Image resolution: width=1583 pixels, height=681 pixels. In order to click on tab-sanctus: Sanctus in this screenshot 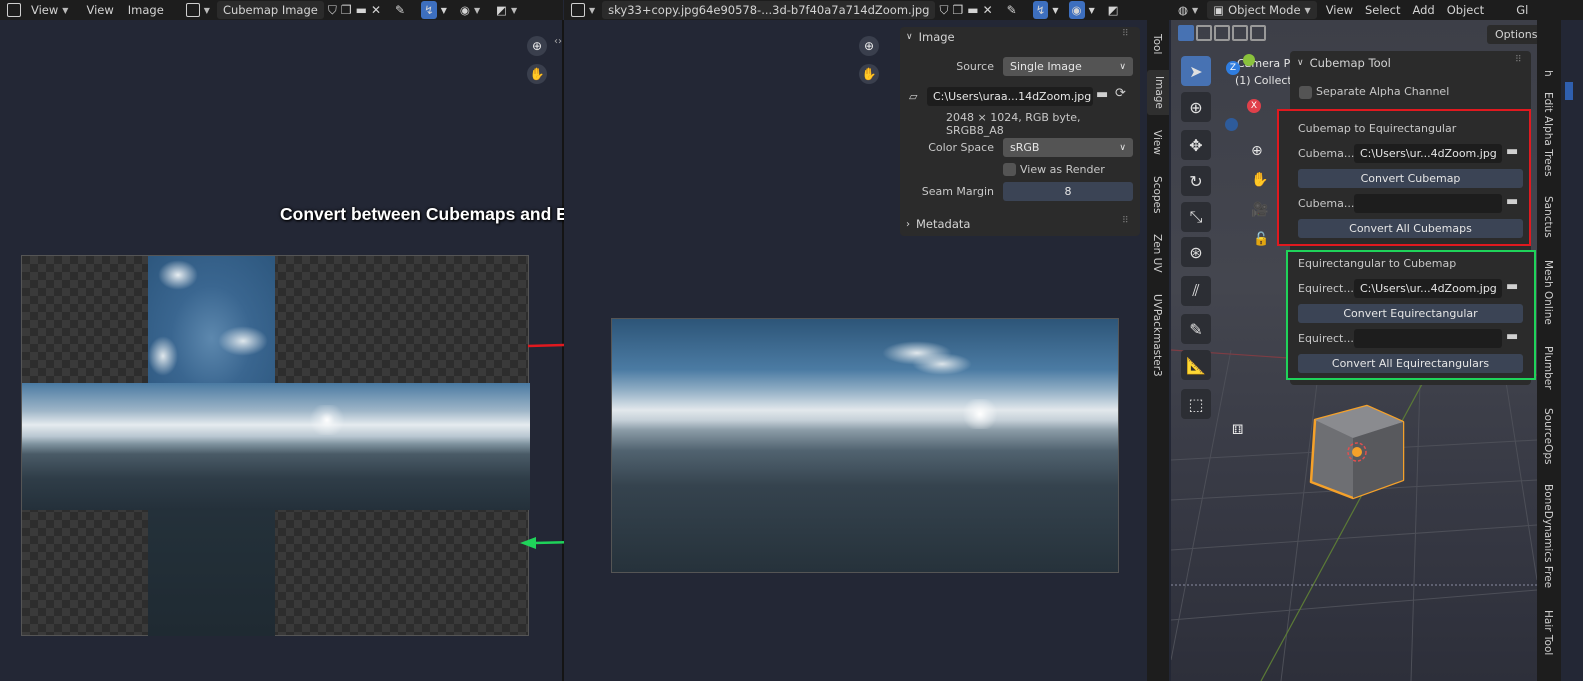, I will do `click(1548, 217)`.